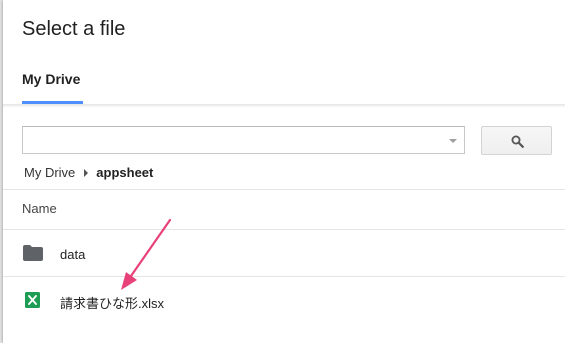  Describe the element at coordinates (51, 79) in the screenshot. I see `tab-my-drive: My Drive` at that location.